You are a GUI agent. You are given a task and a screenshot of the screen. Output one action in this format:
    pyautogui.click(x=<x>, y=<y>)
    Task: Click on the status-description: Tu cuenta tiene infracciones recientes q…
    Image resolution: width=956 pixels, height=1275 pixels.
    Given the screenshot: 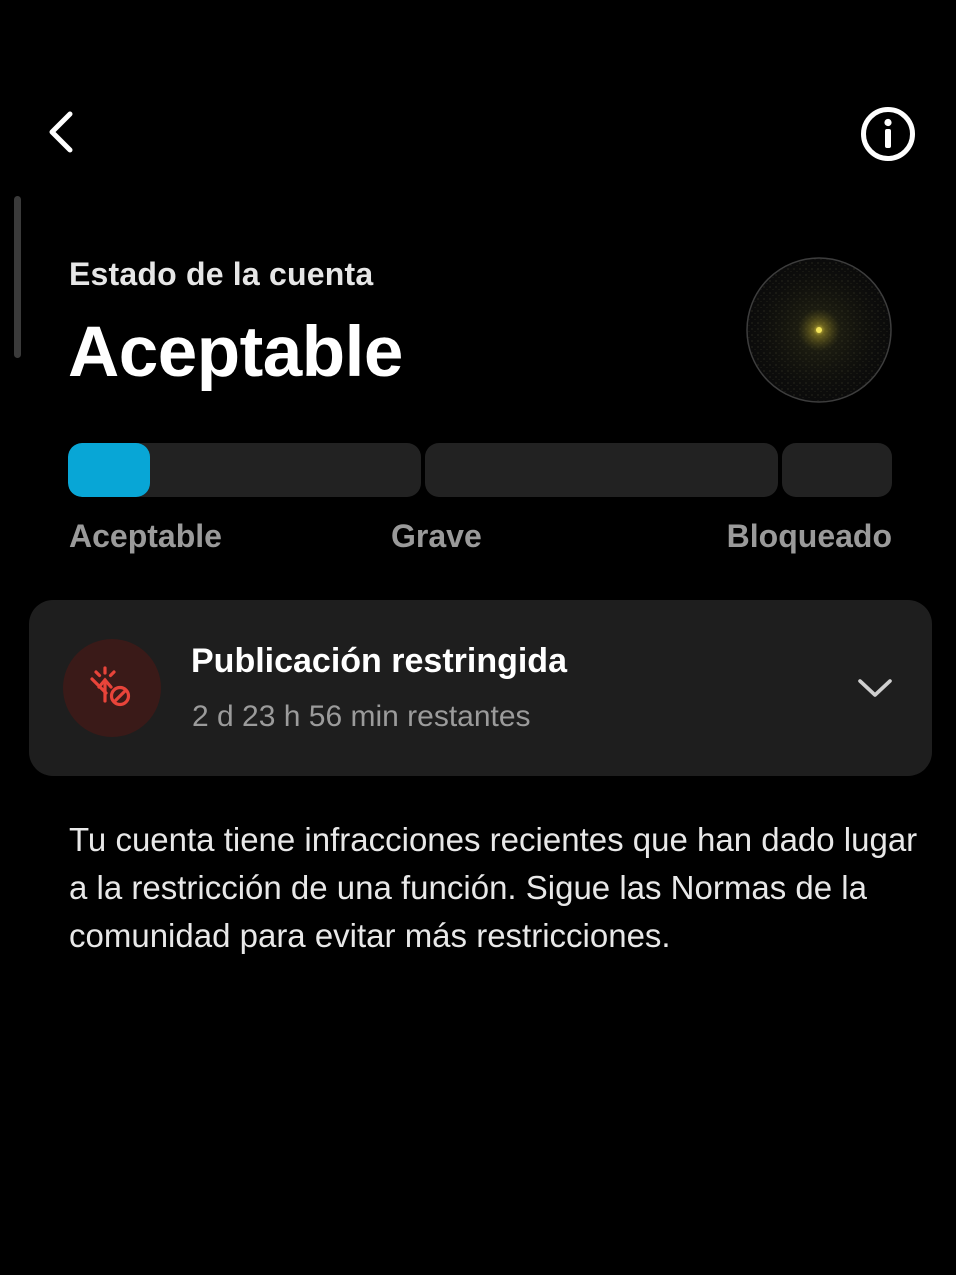 What is the action you would take?
    pyautogui.click(x=493, y=887)
    